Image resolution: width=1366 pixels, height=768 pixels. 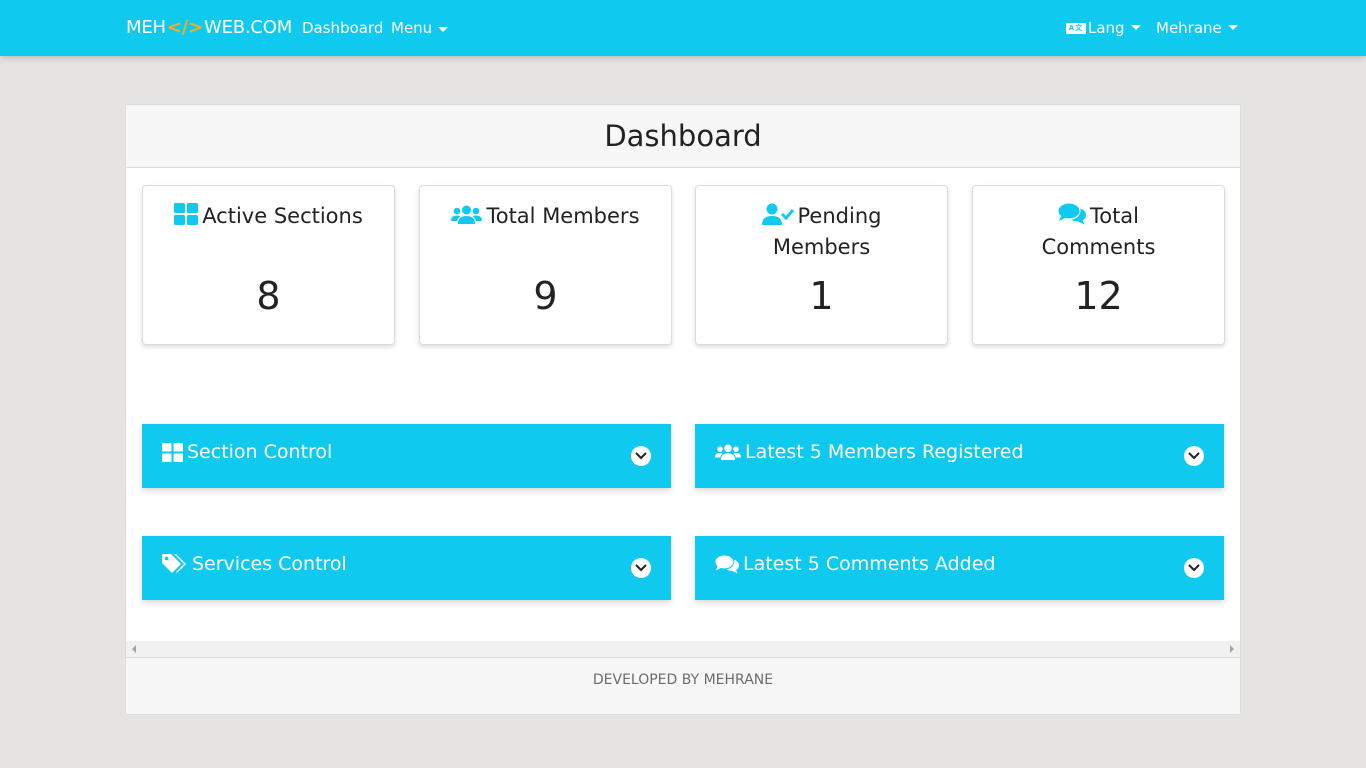 What do you see at coordinates (268, 265) in the screenshot?
I see `stat-card-active-sections: Active Sections 8` at bounding box center [268, 265].